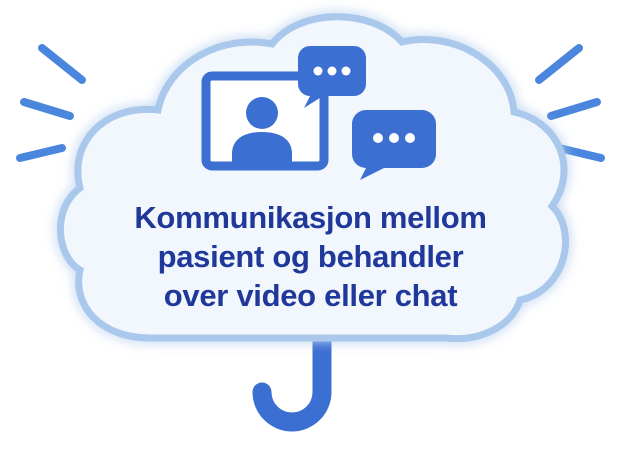 The width and height of the screenshot is (621, 451). I want to click on left-accent-lines, so click(51, 103).